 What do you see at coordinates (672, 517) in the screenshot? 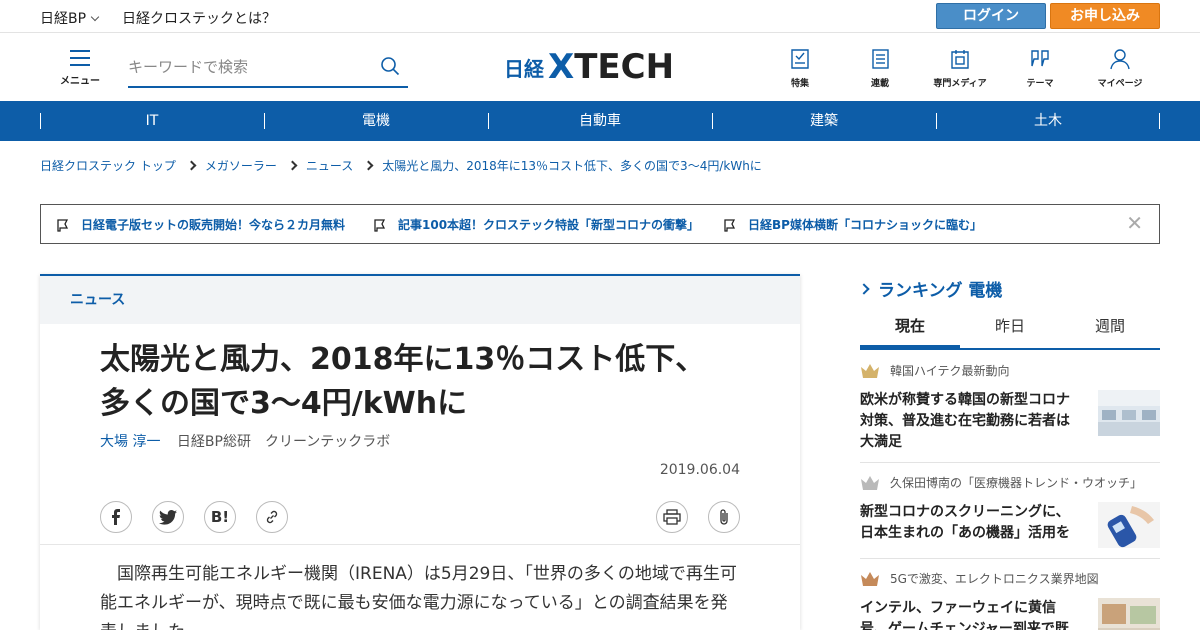
I see `print-icon` at bounding box center [672, 517].